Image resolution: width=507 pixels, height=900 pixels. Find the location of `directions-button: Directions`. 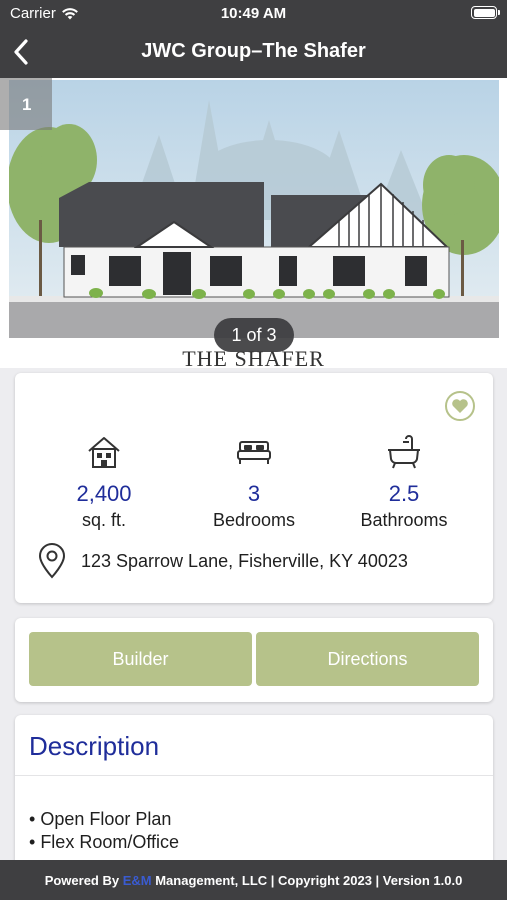

directions-button: Directions is located at coordinates (367, 659).